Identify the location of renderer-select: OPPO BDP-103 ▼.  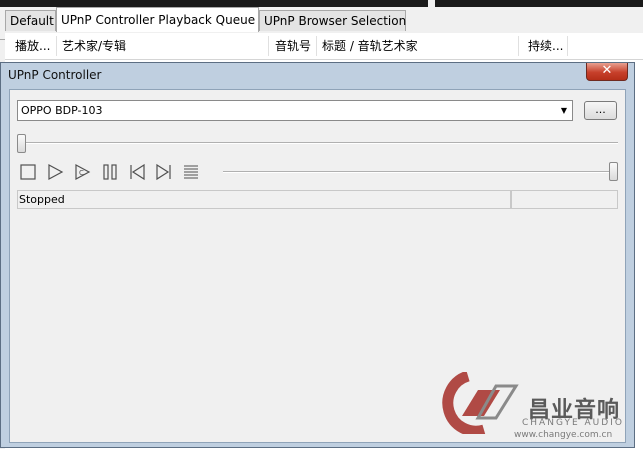
(295, 110).